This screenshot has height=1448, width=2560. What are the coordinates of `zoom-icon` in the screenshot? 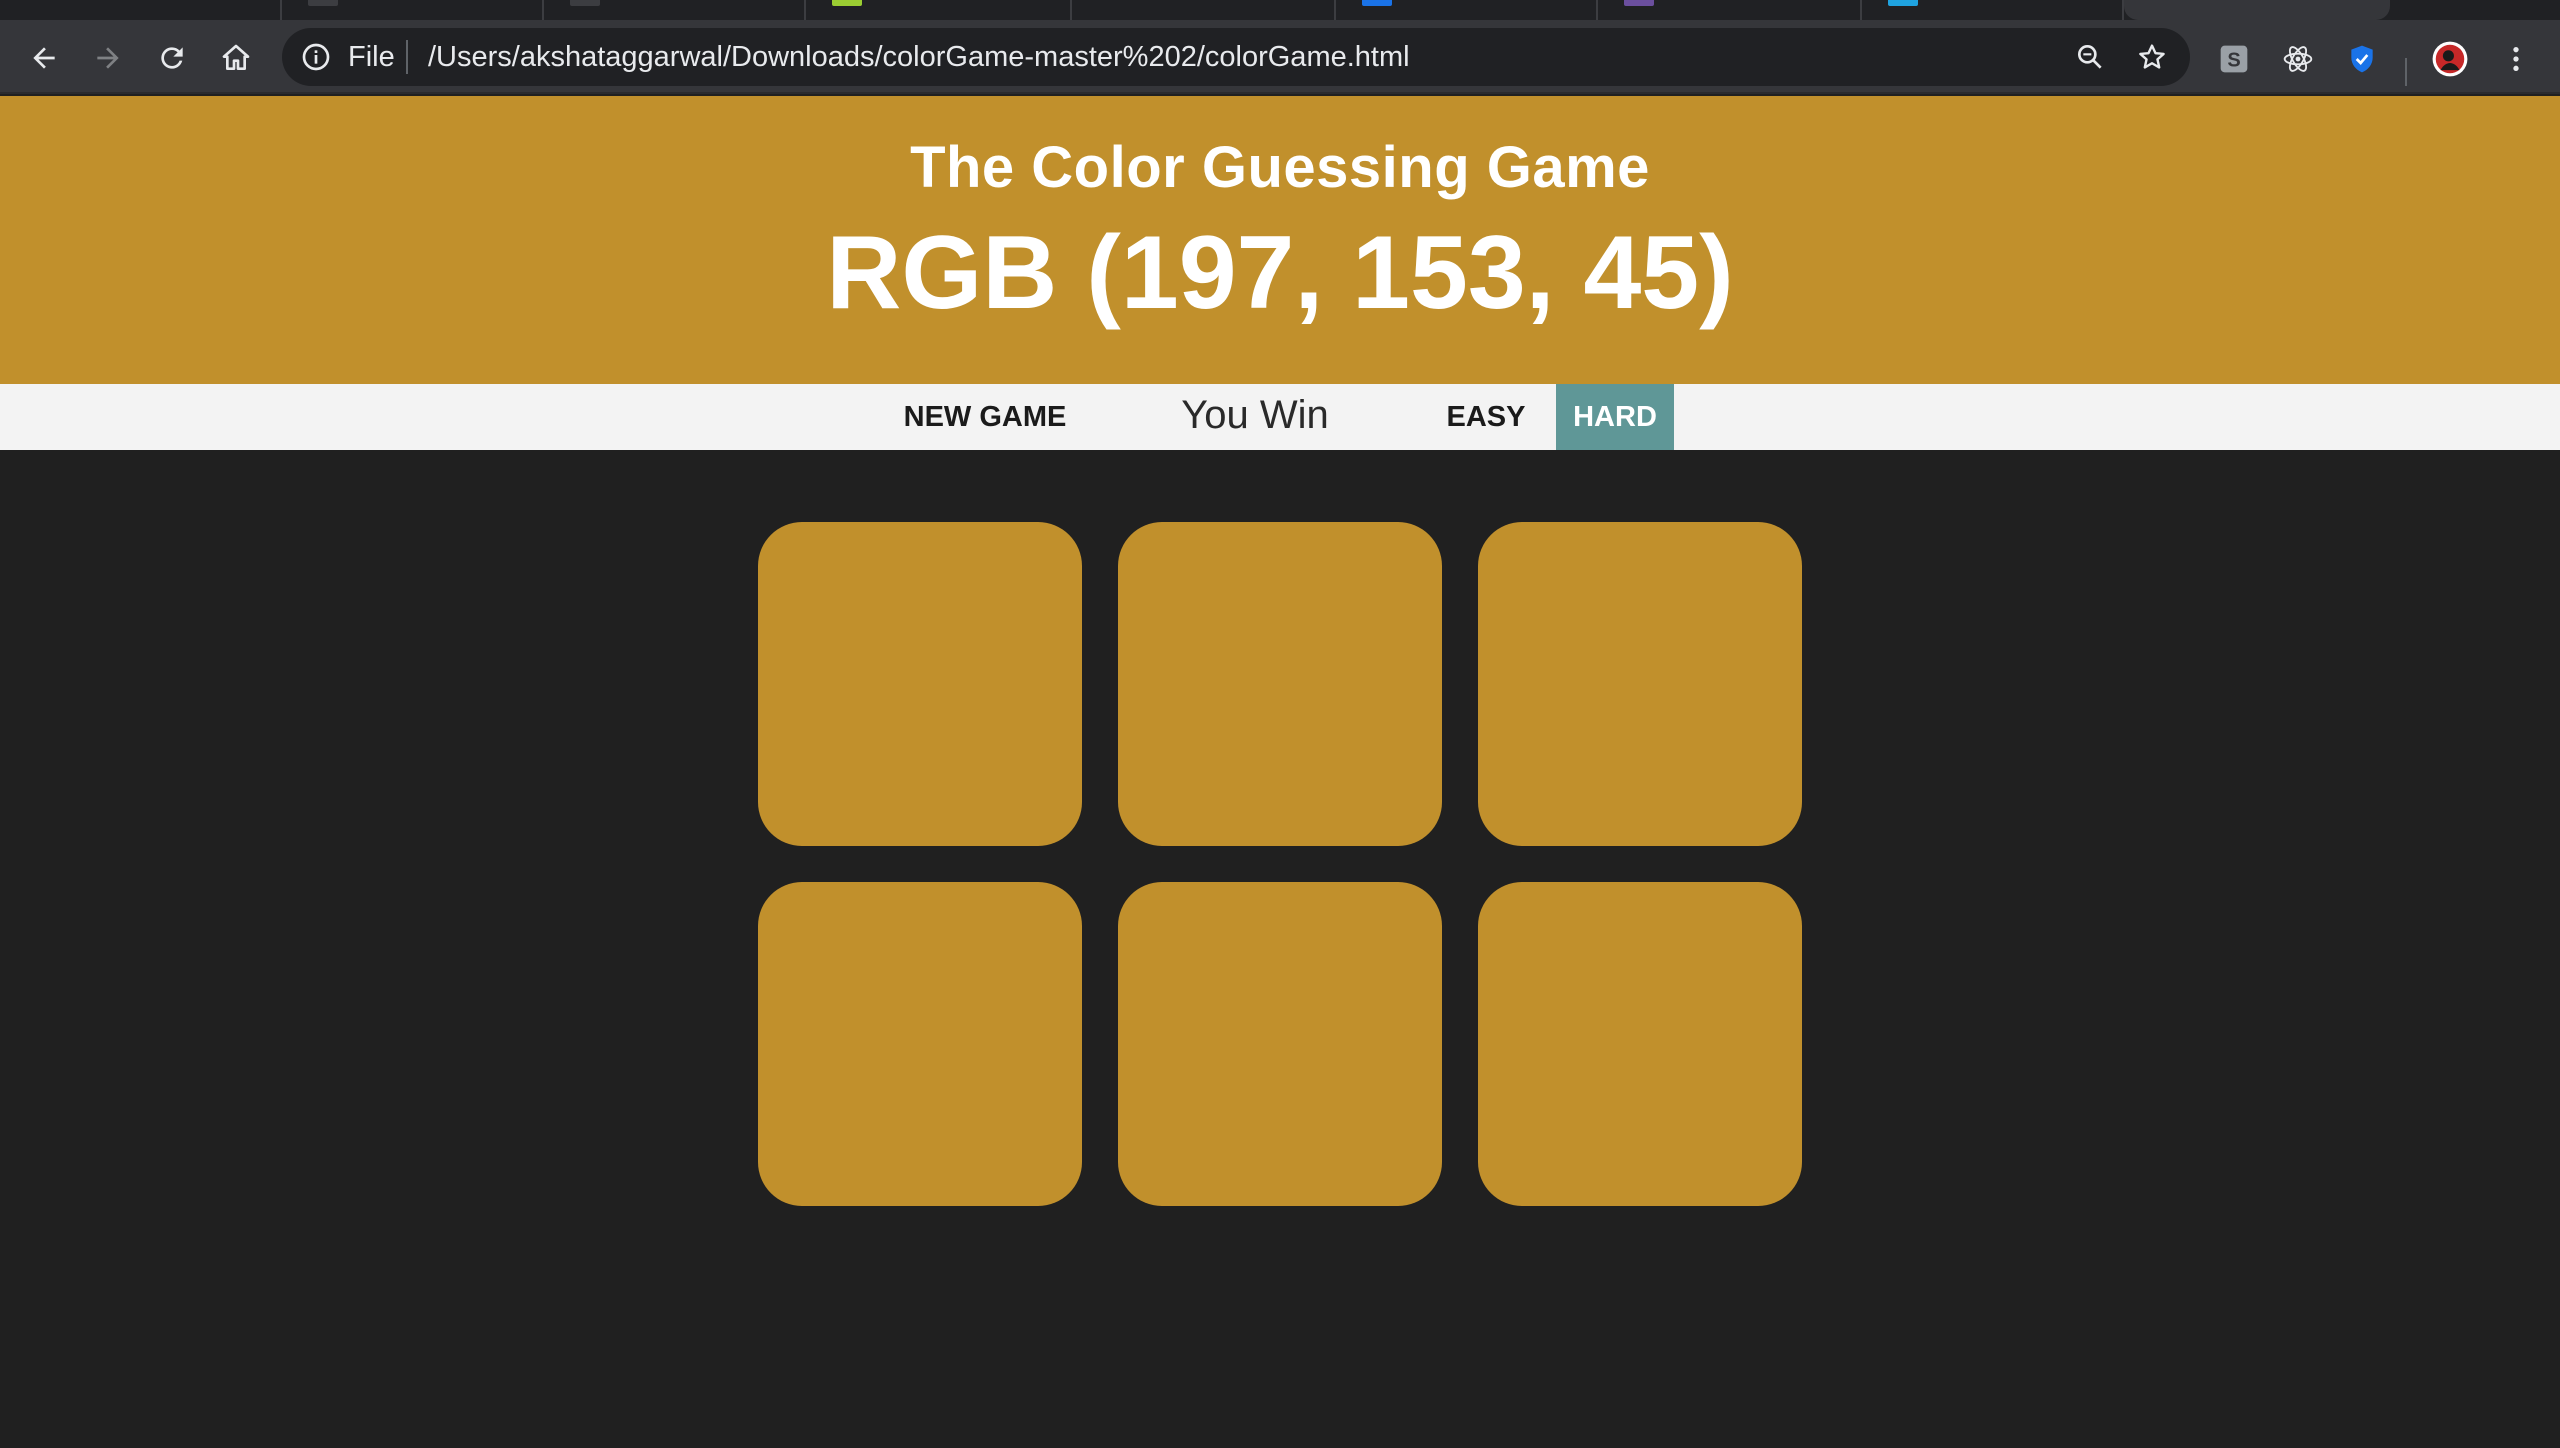 It's located at (2090, 57).